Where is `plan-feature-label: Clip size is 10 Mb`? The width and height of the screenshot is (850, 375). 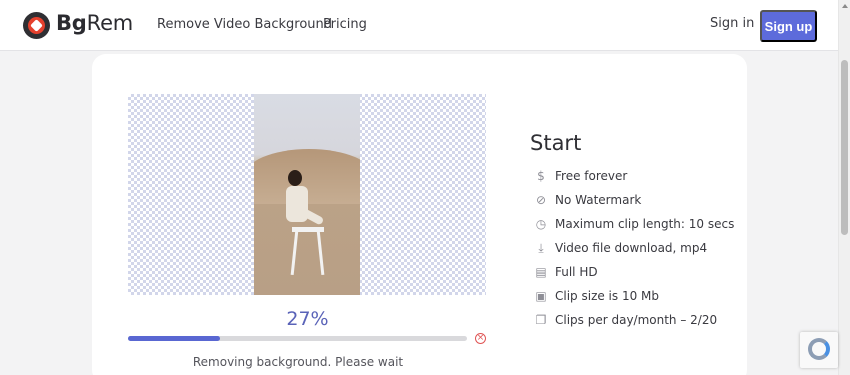
plan-feature-label: Clip size is 10 Mb is located at coordinates (607, 296).